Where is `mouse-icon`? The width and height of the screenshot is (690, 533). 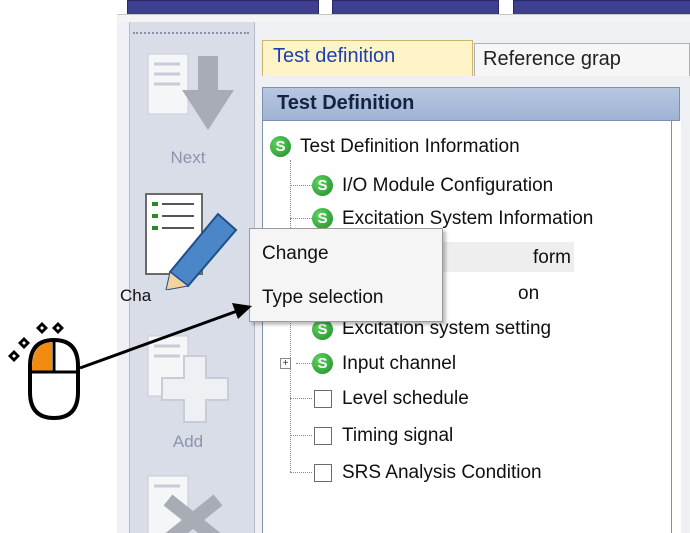
mouse-icon is located at coordinates (54, 379).